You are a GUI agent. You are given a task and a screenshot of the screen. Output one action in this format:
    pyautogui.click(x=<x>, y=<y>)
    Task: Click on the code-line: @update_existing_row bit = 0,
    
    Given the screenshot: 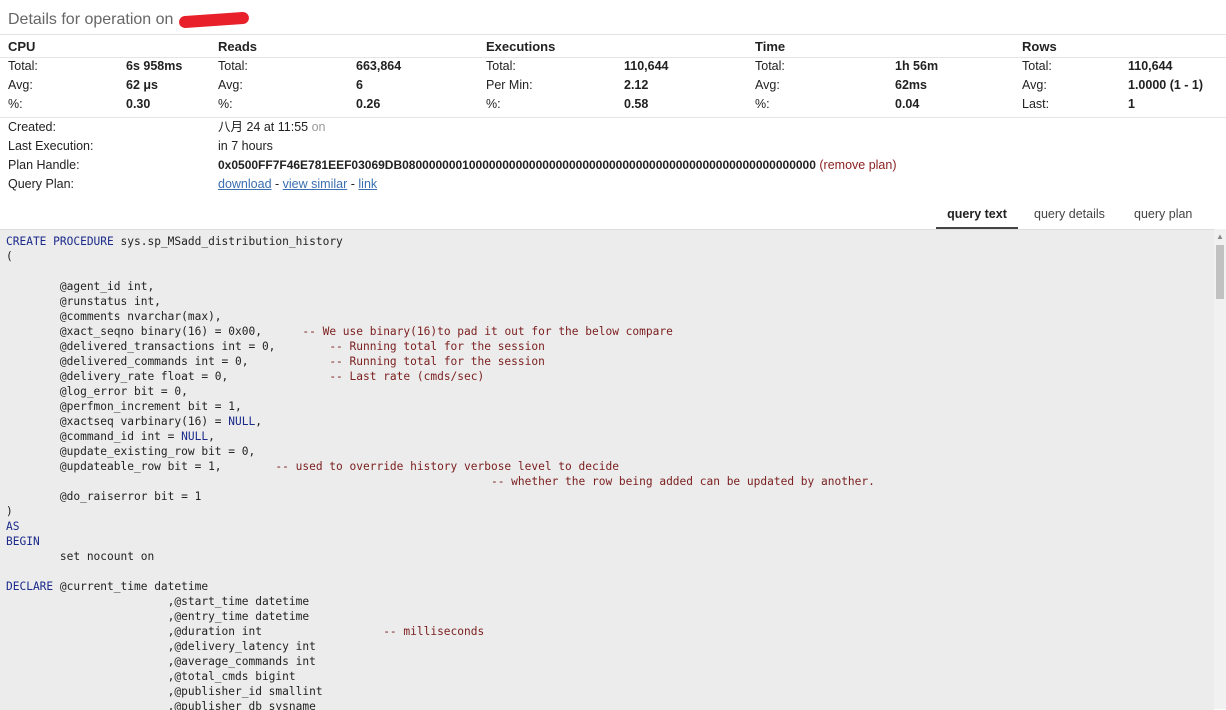 What is the action you would take?
    pyautogui.click(x=610, y=451)
    